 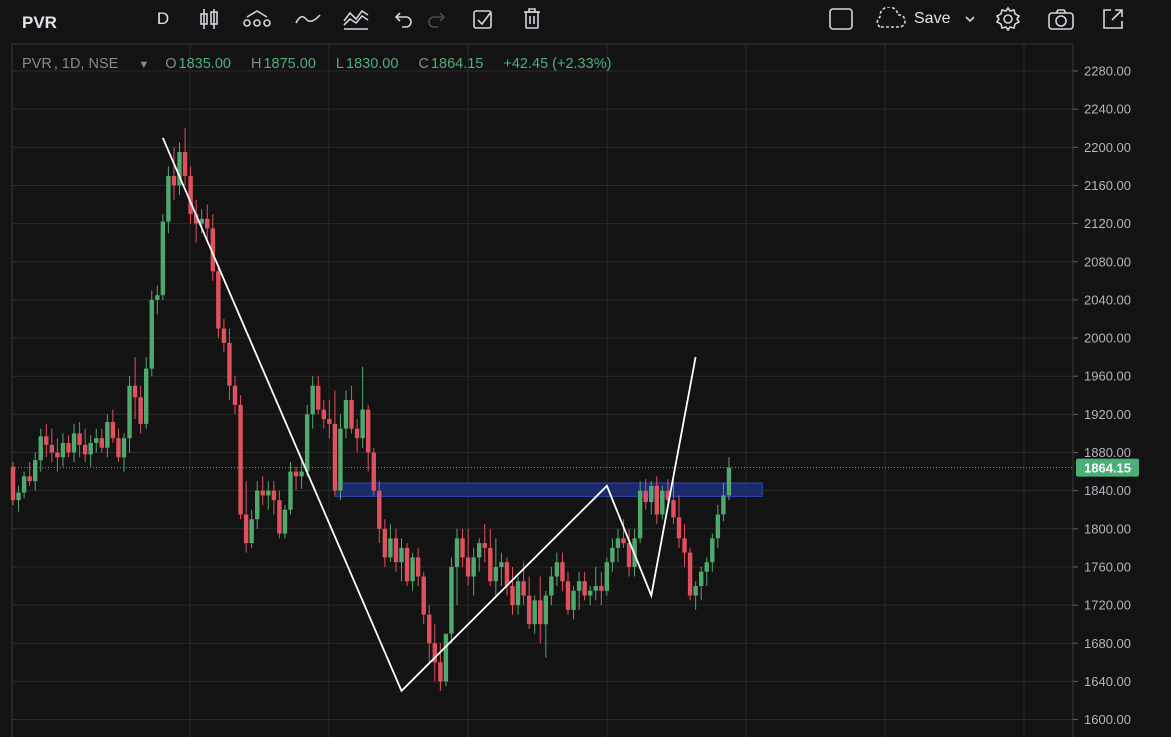 What do you see at coordinates (1107, 414) in the screenshot?
I see `price-tick-label: 1920.00` at bounding box center [1107, 414].